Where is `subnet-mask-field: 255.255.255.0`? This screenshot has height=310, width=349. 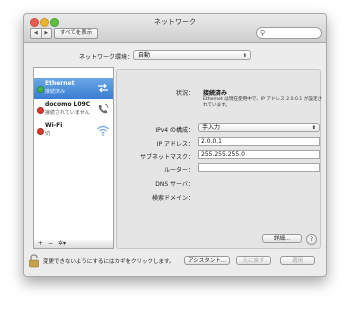
subnet-mask-field: 255.255.255.0 is located at coordinates (259, 154).